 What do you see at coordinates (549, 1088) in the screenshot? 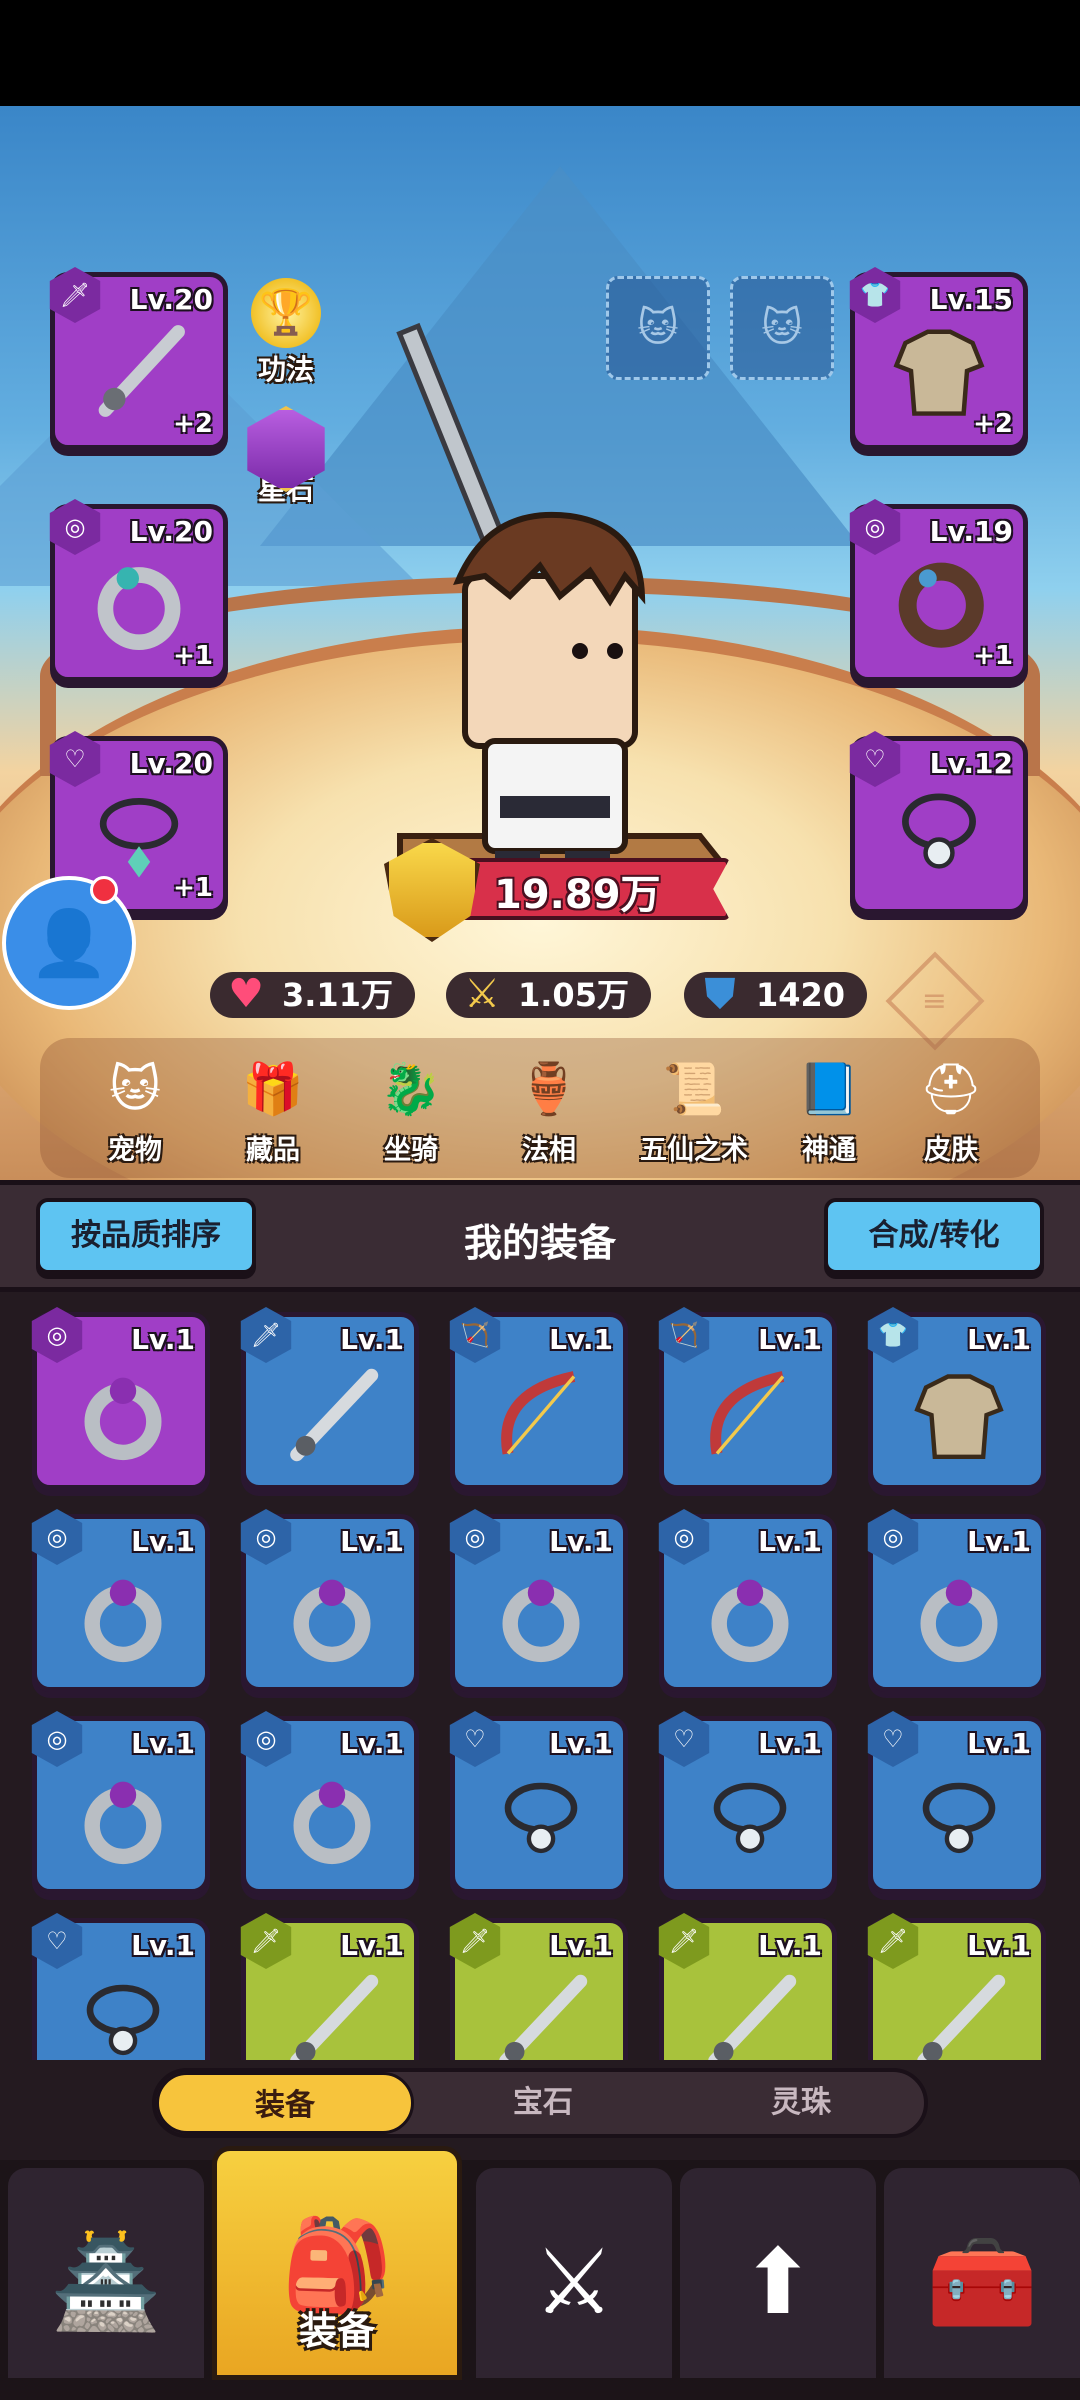
I see `teapot-icon: 🏺` at bounding box center [549, 1088].